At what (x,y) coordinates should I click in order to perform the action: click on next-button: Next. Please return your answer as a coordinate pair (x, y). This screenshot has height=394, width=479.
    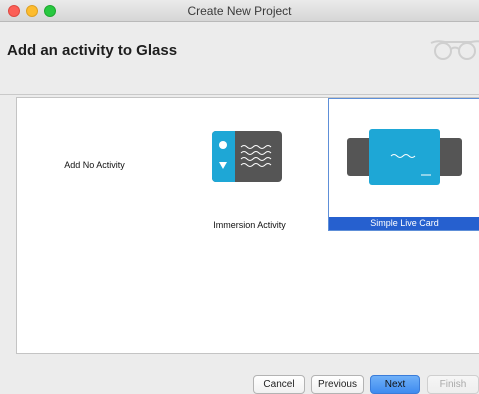
    Looking at the image, I should click on (395, 384).